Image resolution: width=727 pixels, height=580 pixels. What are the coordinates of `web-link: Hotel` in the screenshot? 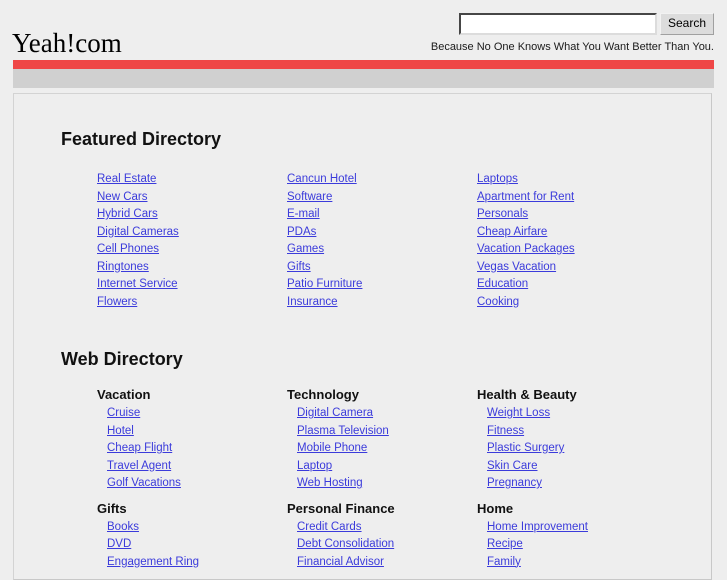 It's located at (120, 431).